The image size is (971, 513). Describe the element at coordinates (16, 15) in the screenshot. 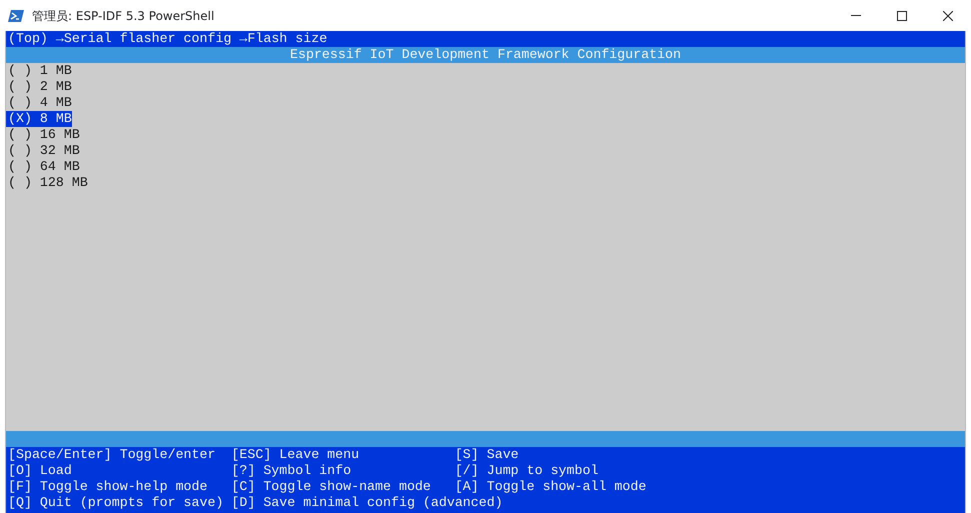

I see `powershell-icon` at that location.